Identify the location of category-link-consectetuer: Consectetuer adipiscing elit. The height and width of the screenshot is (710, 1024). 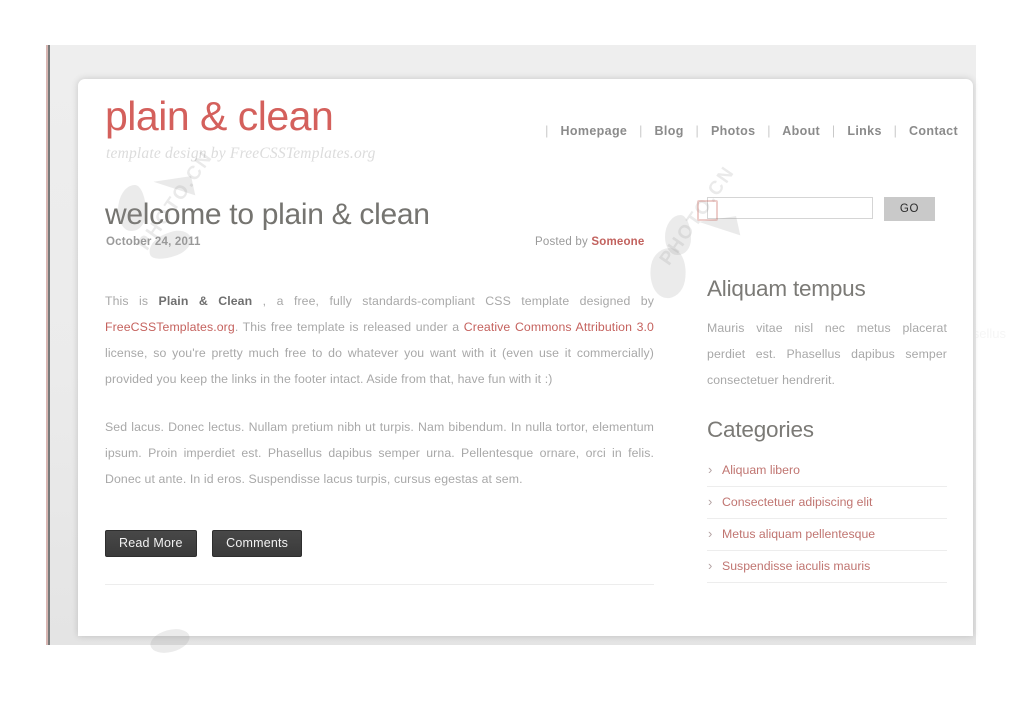
(797, 502).